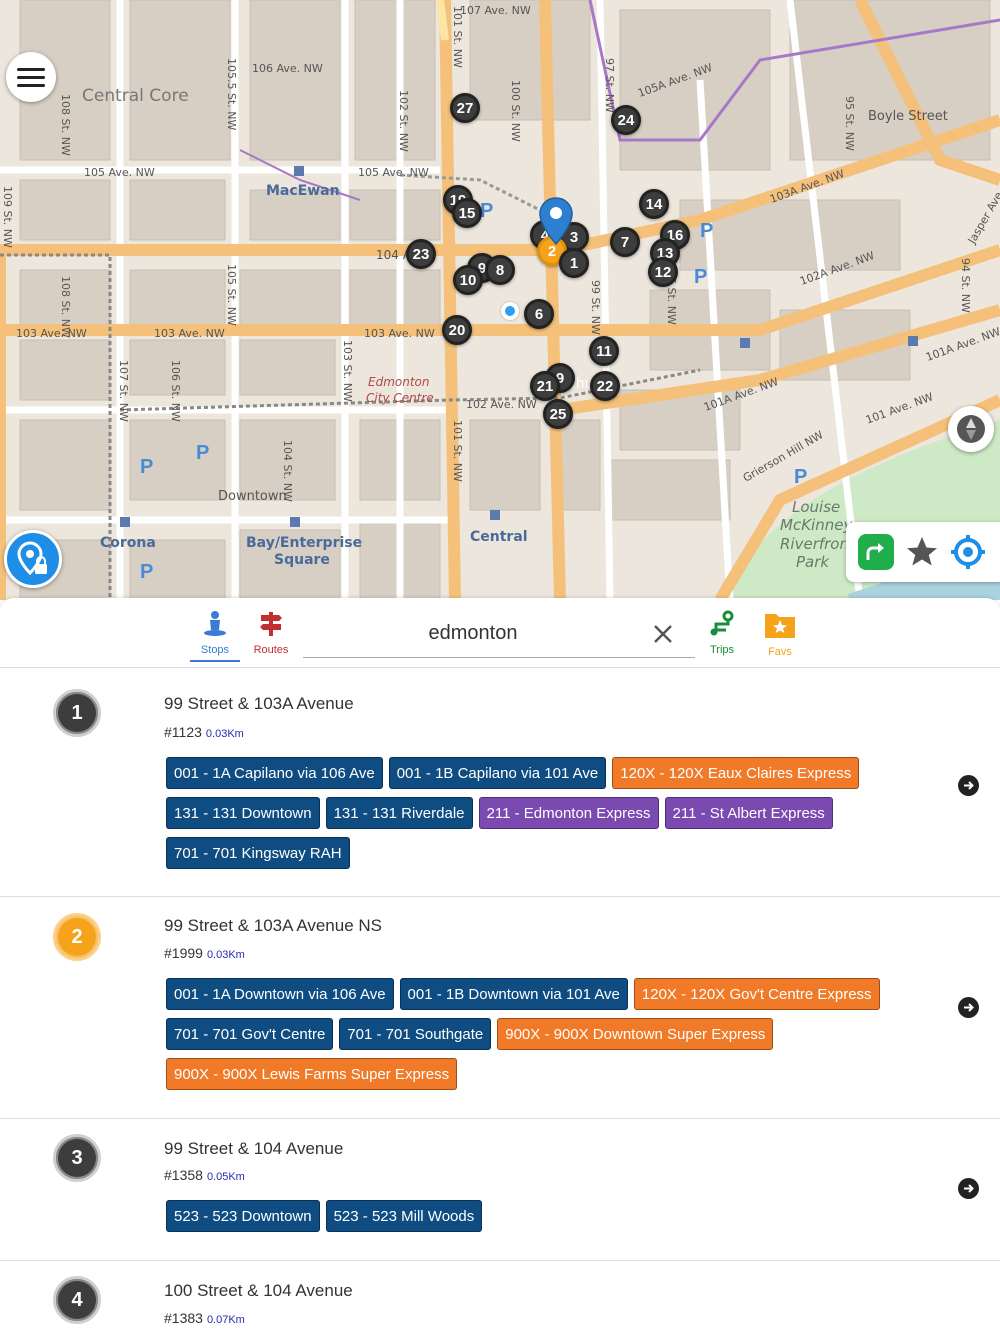  I want to click on route-chip: 523 - 523 Downtown, so click(243, 1216).